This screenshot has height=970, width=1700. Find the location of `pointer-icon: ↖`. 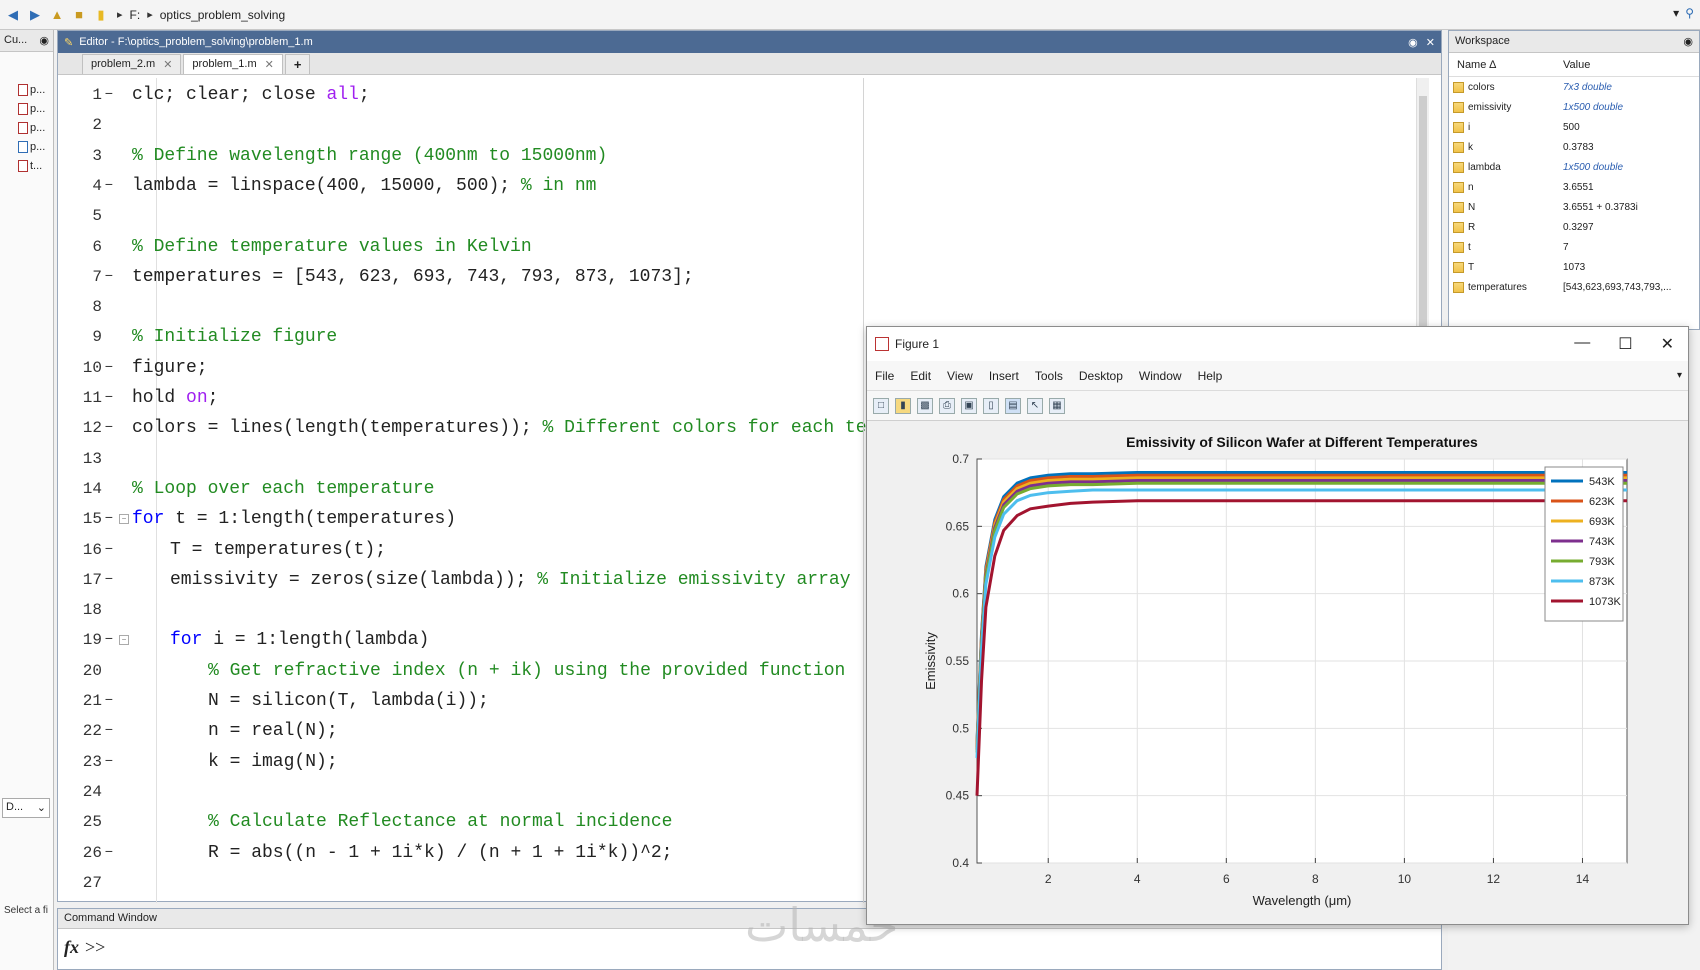

pointer-icon: ↖ is located at coordinates (1035, 405).